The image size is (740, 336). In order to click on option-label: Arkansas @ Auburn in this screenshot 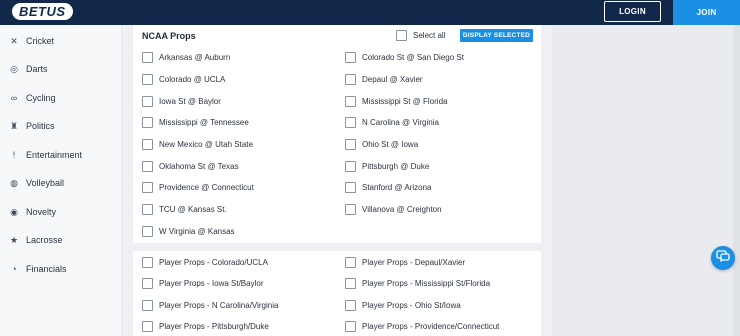, I will do `click(195, 57)`.